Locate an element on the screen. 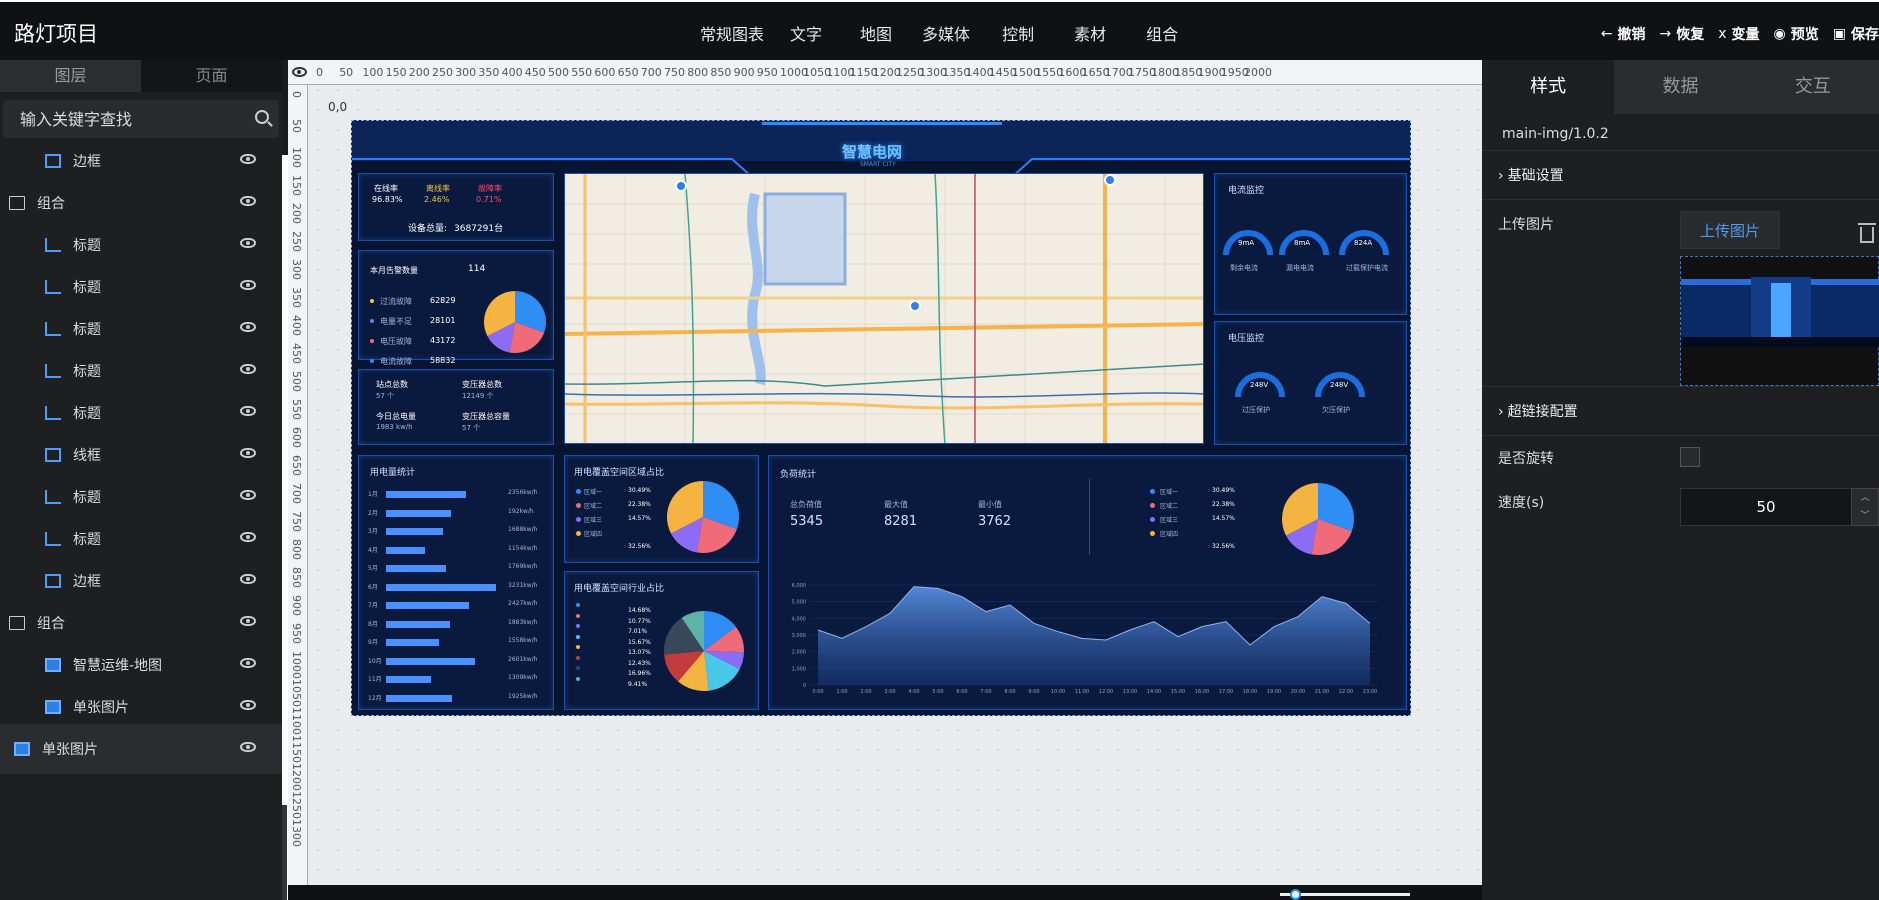 This screenshot has height=900, width=1879. ruler-tick-label: 900 is located at coordinates (744, 72).